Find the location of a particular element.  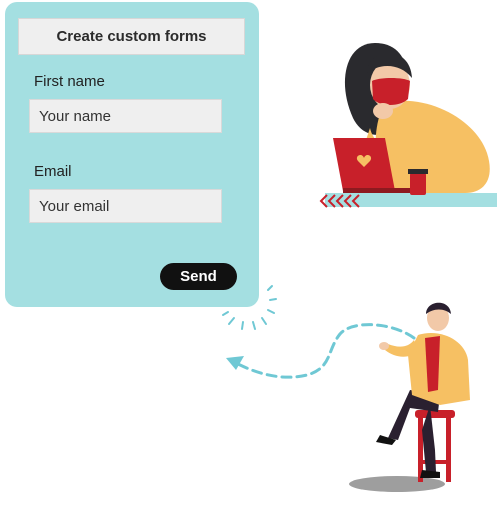

woman-laptop-illustration is located at coordinates (408, 125).